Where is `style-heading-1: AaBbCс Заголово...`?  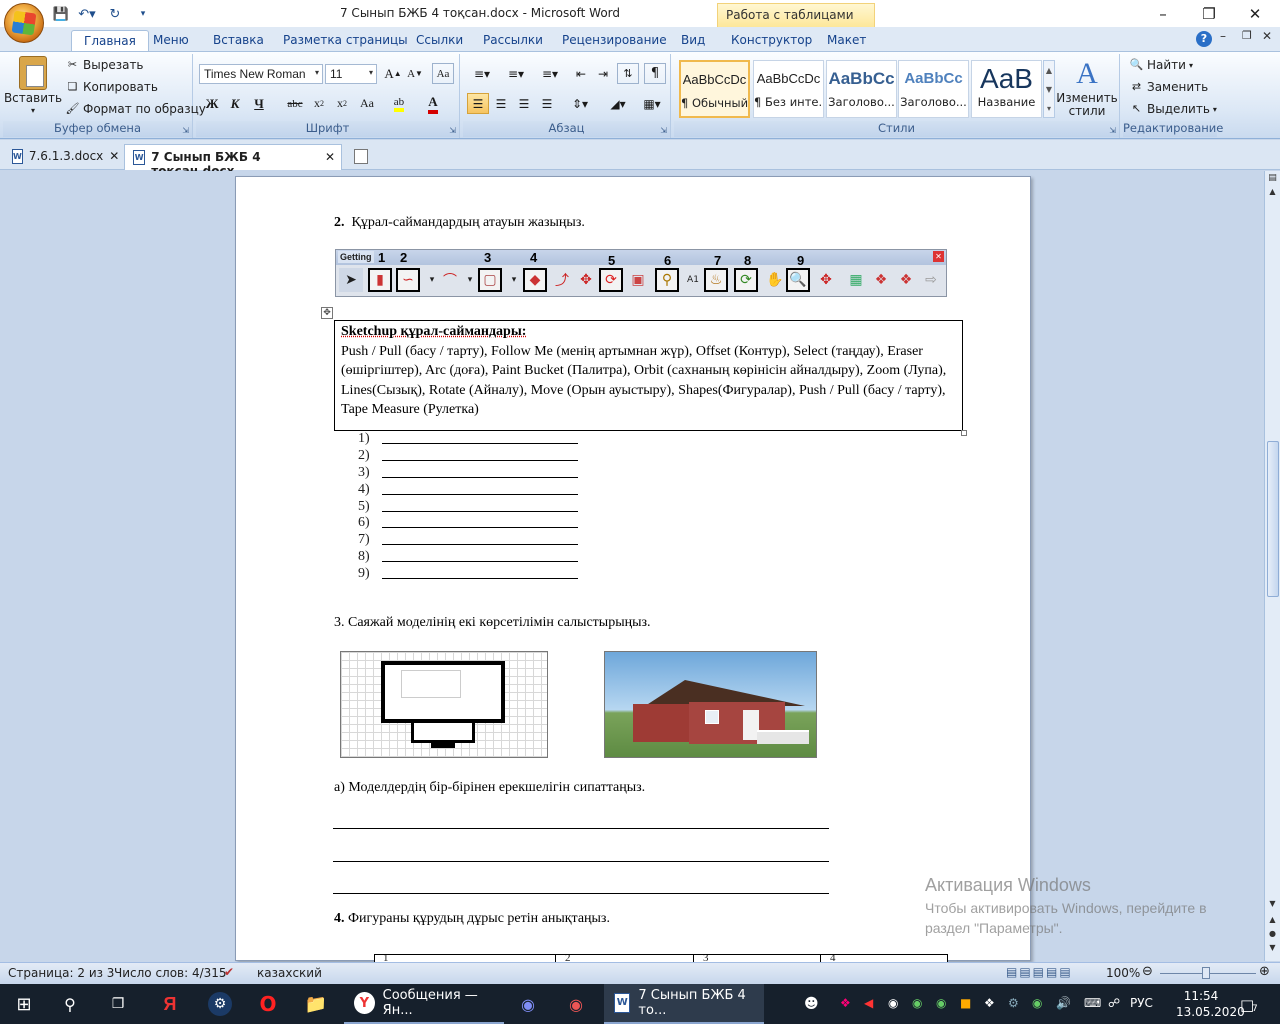
style-heading-1: AaBbCс Заголово... is located at coordinates (861, 89).